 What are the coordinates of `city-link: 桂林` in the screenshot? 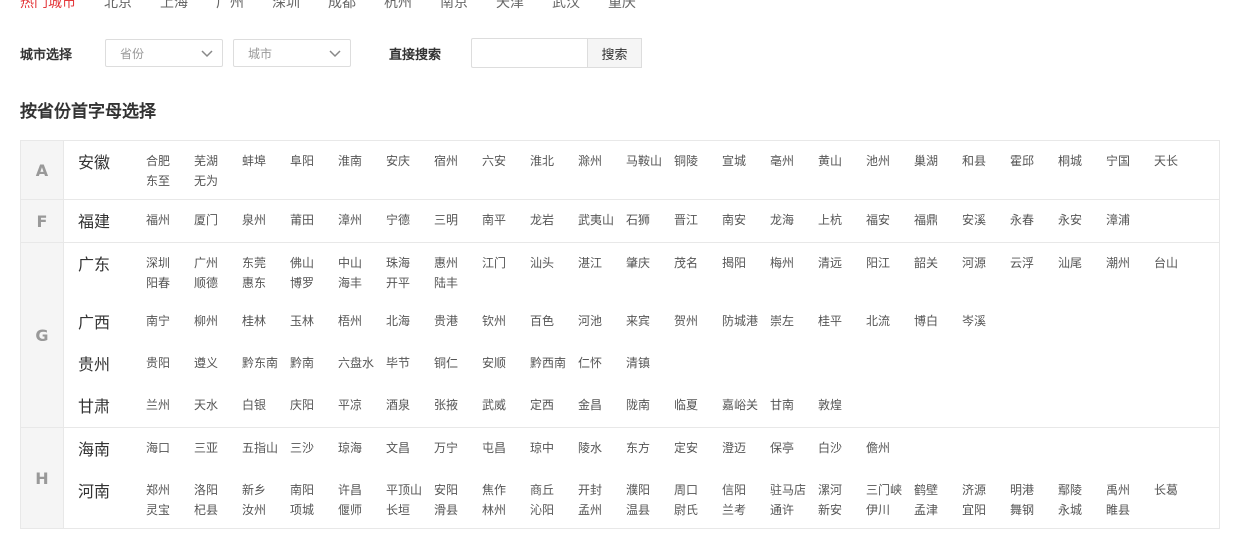 It's located at (266, 323).